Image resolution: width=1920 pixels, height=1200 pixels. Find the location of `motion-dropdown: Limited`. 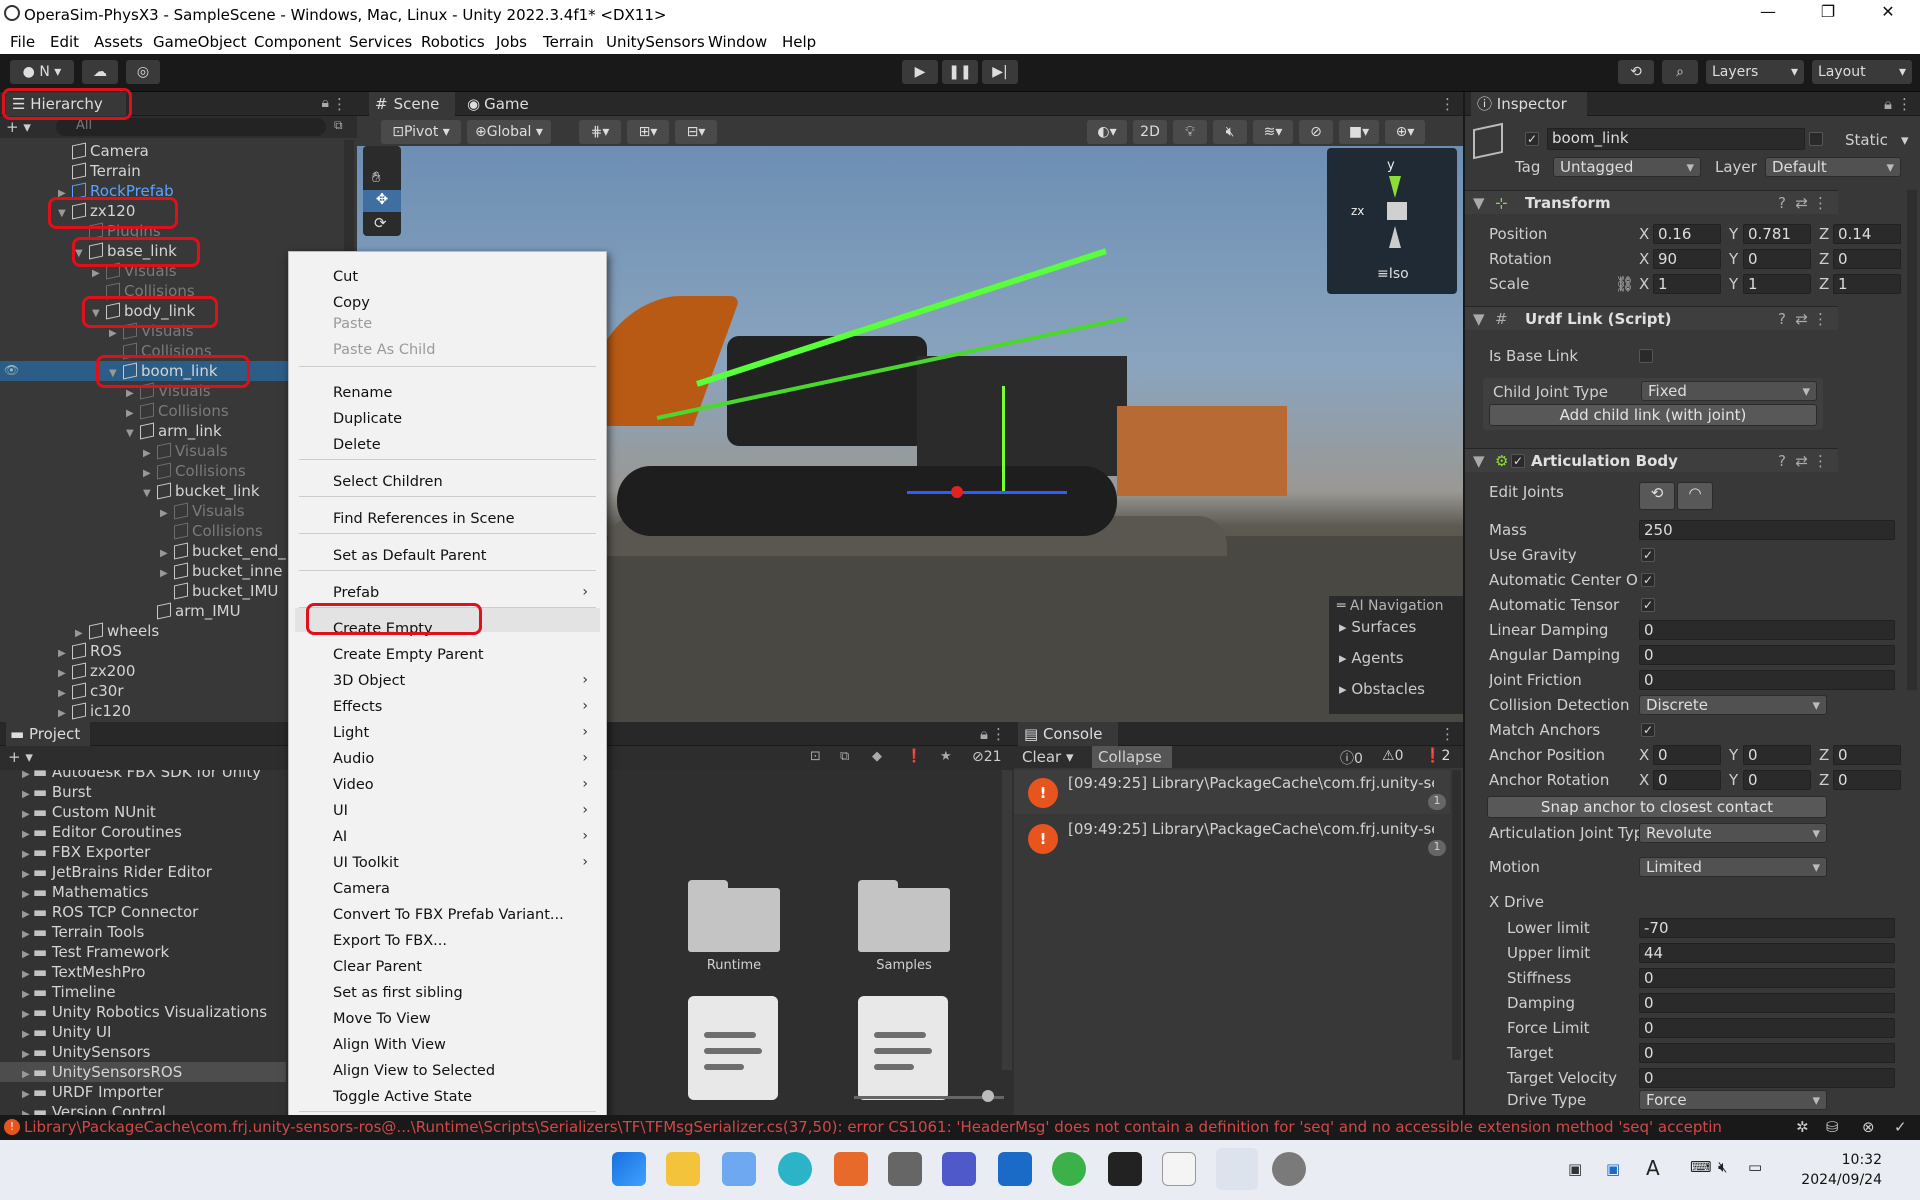

motion-dropdown: Limited is located at coordinates (1733, 867).